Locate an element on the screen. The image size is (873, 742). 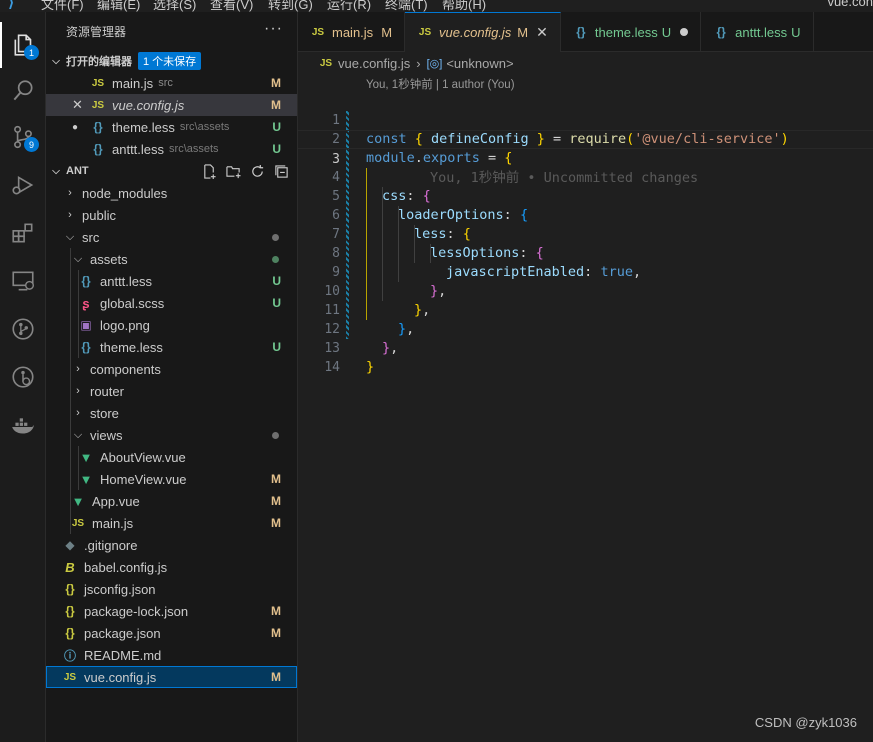
remote-explorer-activity is located at coordinates (23, 281).